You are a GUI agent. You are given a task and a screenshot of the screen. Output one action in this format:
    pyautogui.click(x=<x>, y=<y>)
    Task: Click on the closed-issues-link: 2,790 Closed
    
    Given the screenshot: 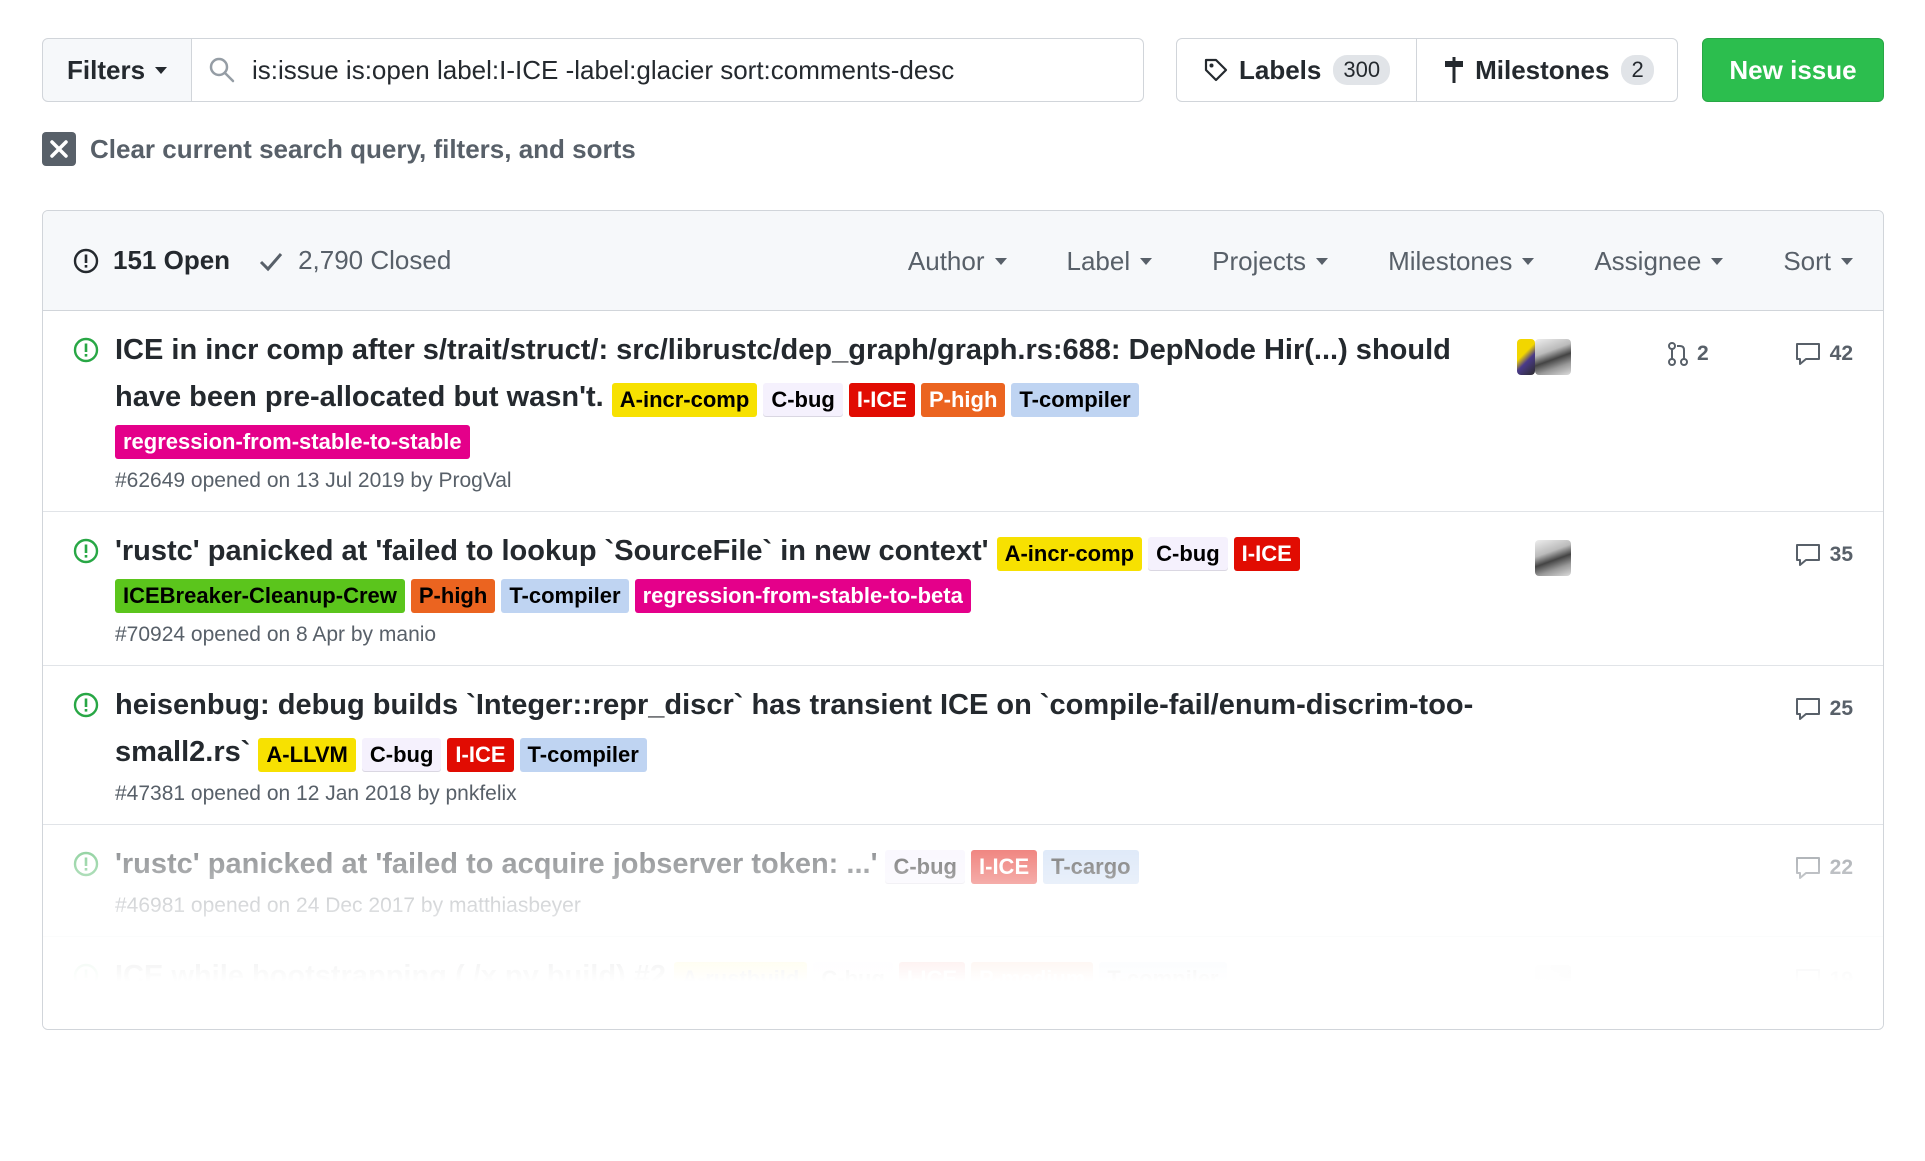 What is the action you would take?
    pyautogui.click(x=354, y=260)
    